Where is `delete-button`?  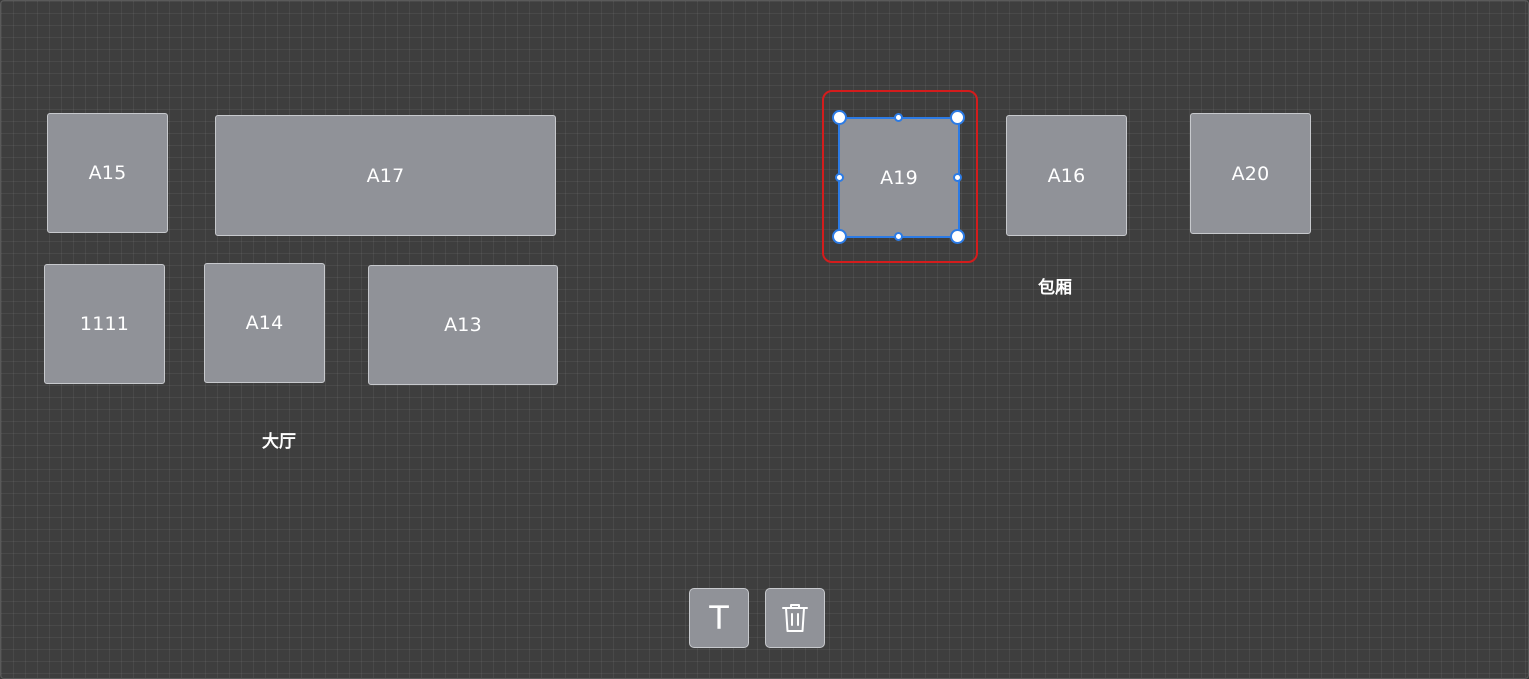 delete-button is located at coordinates (795, 618).